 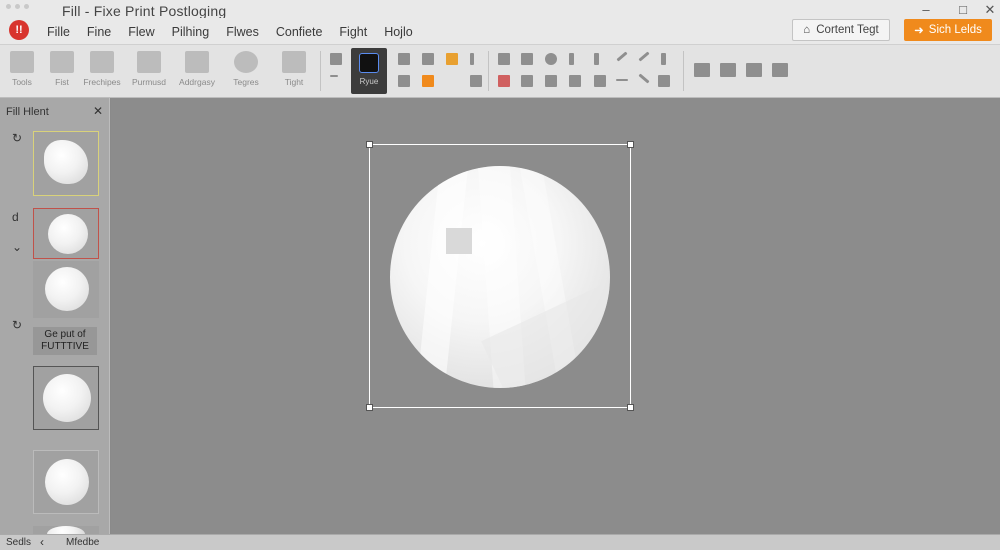 What do you see at coordinates (622, 80) in the screenshot?
I see `dash-icon` at bounding box center [622, 80].